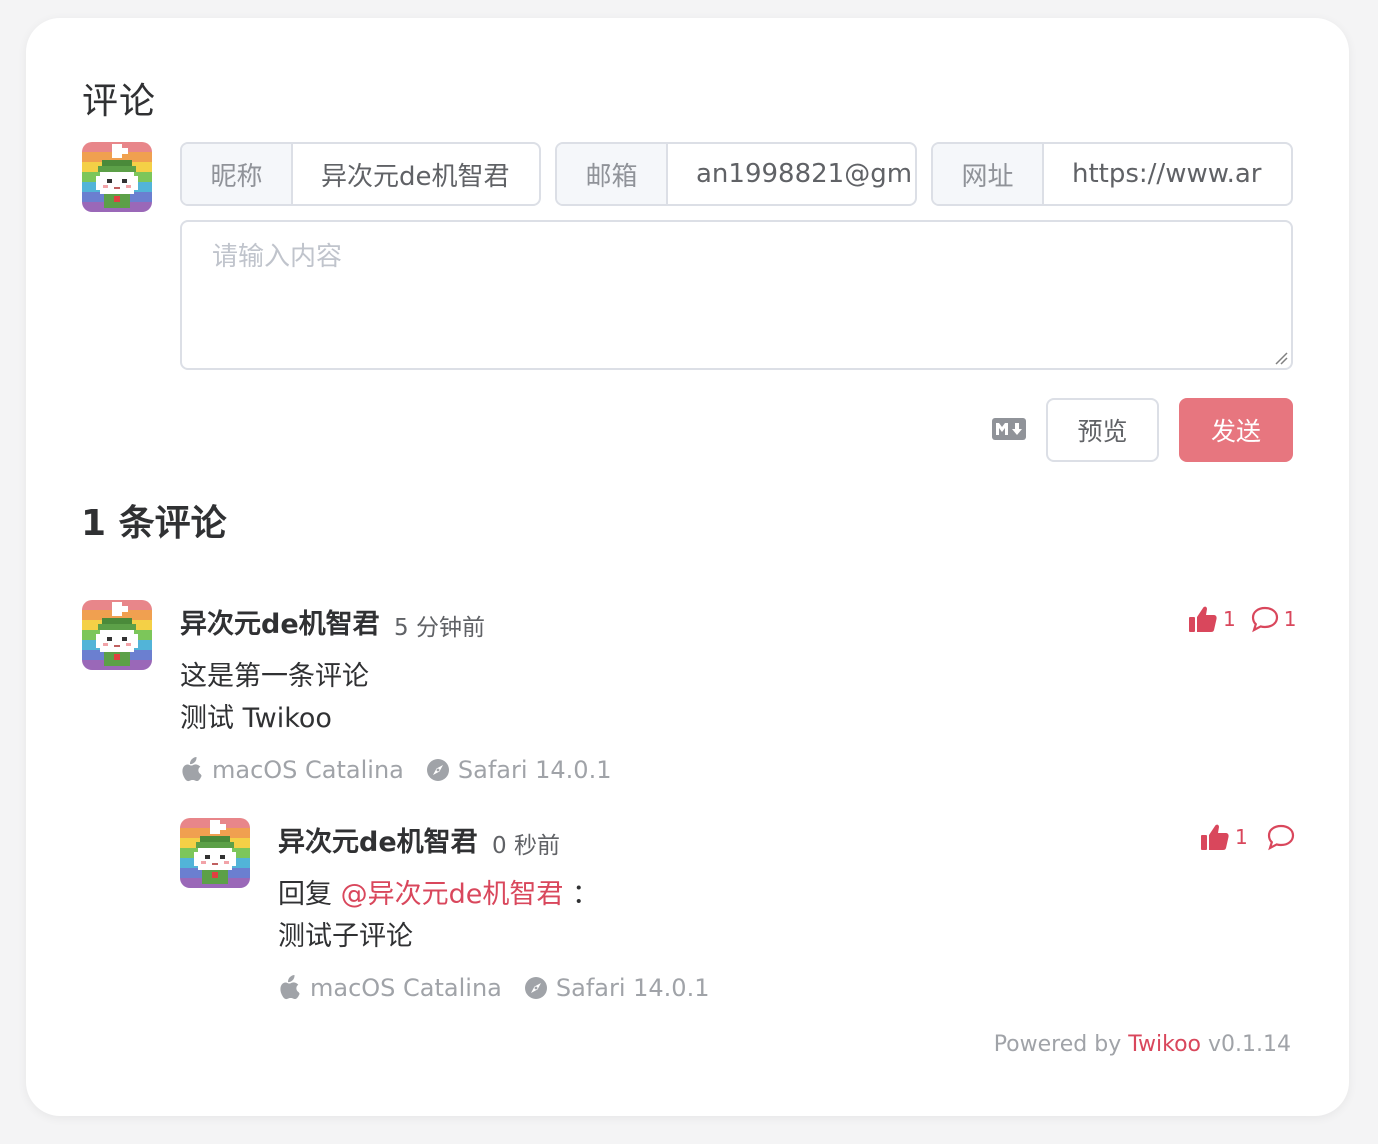 The width and height of the screenshot is (1378, 1144). I want to click on comment-actions: 1 1, so click(1241, 619).